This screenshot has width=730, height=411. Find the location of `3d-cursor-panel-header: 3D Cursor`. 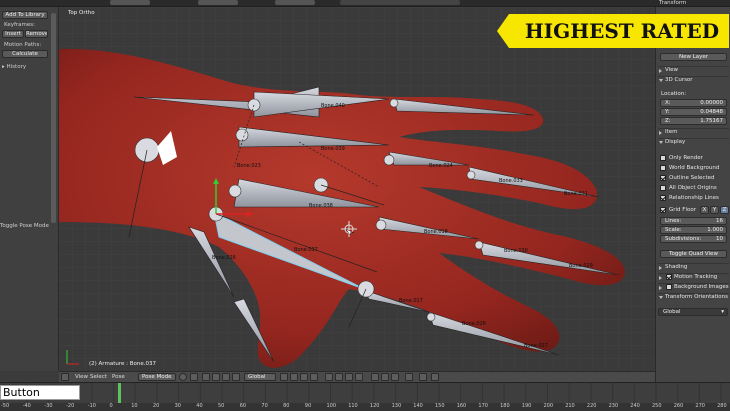

3d-cursor-panel-header: 3D Cursor is located at coordinates (693, 80).